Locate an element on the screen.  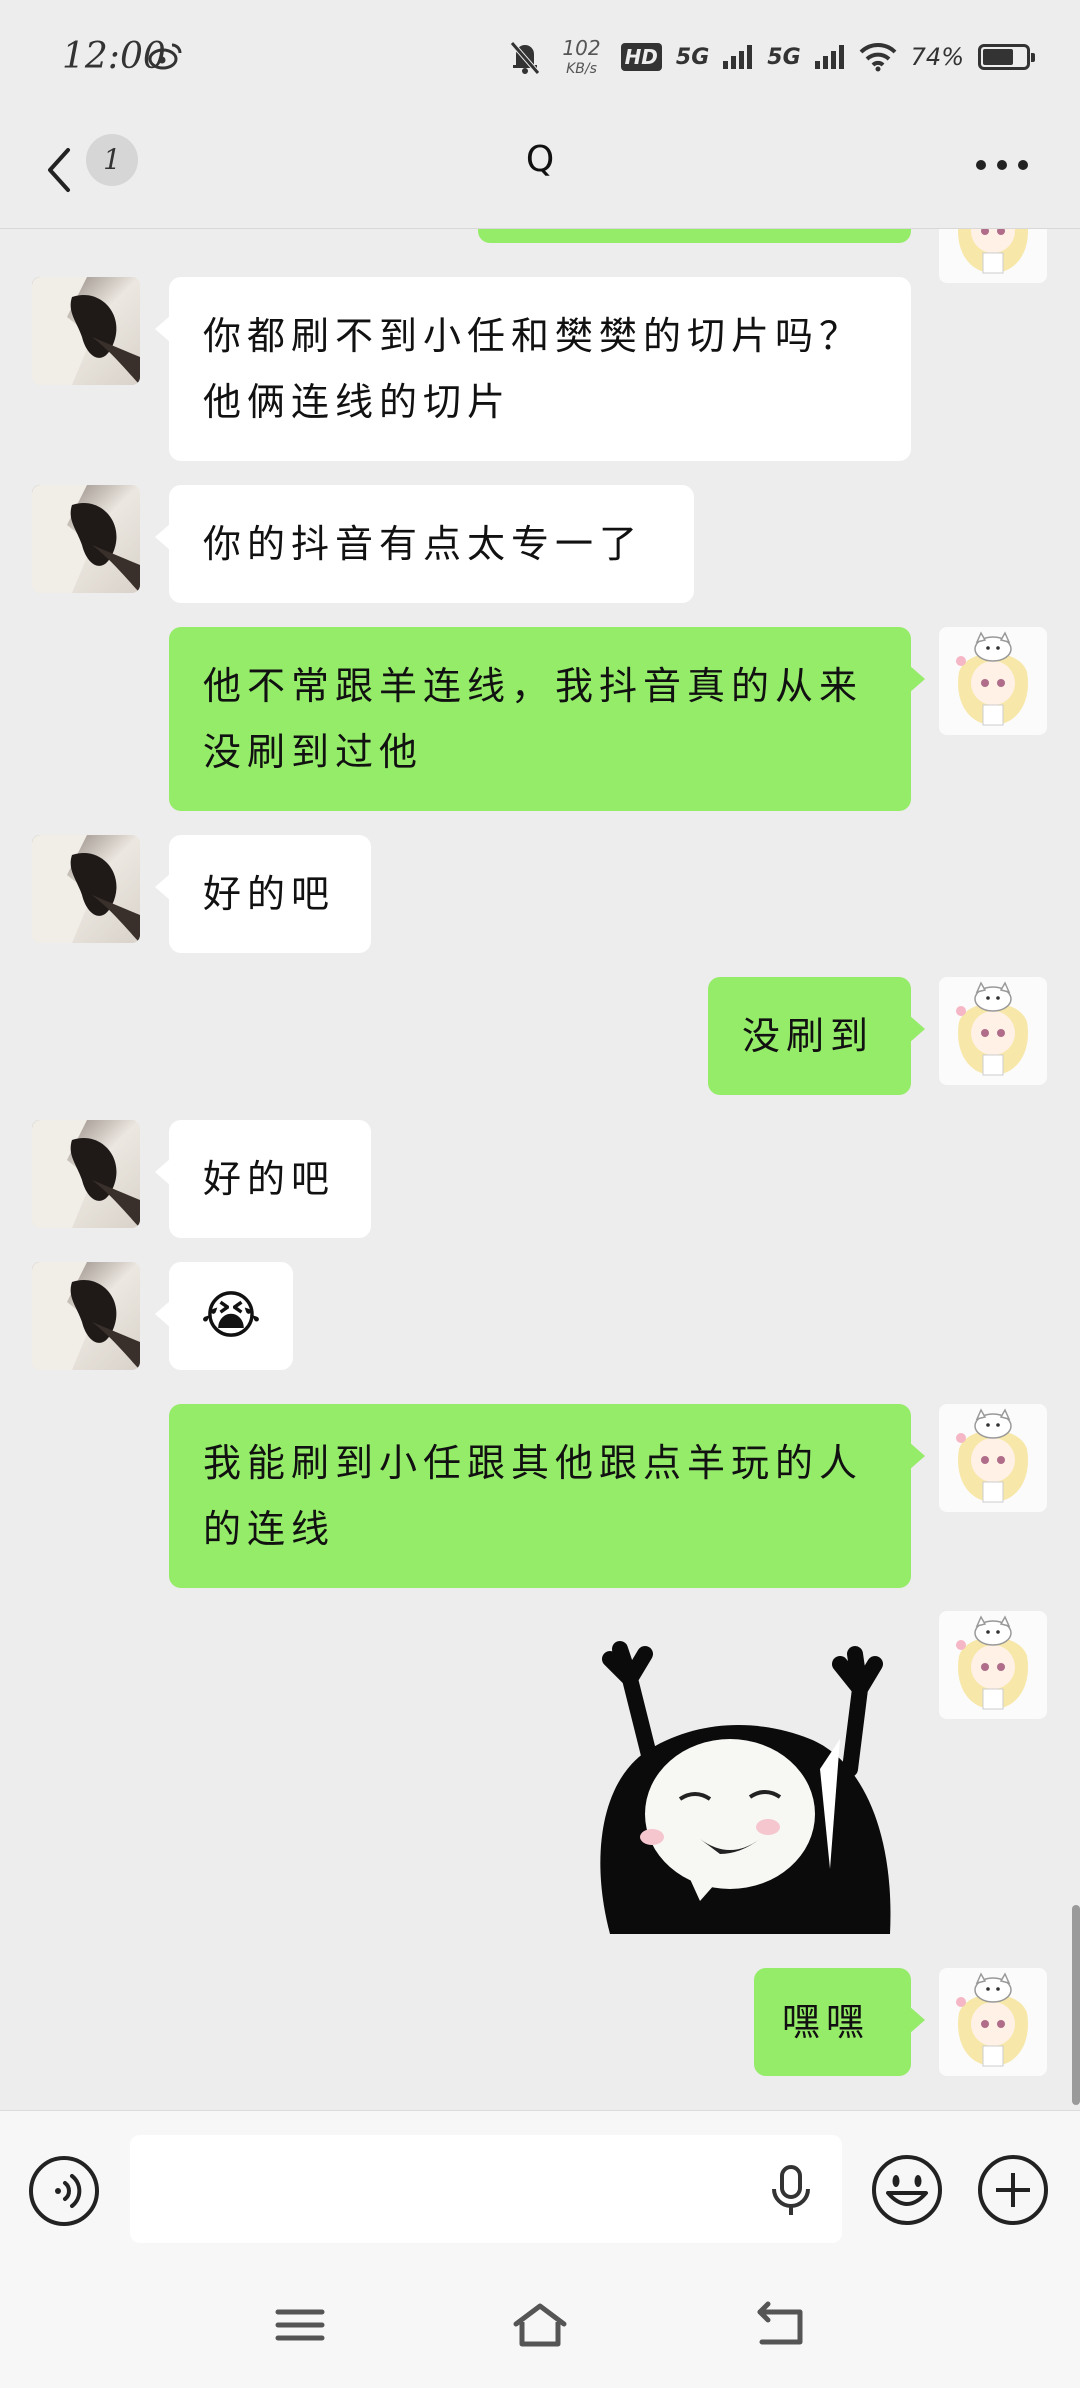
emoji-icon is located at coordinates (907, 2190).